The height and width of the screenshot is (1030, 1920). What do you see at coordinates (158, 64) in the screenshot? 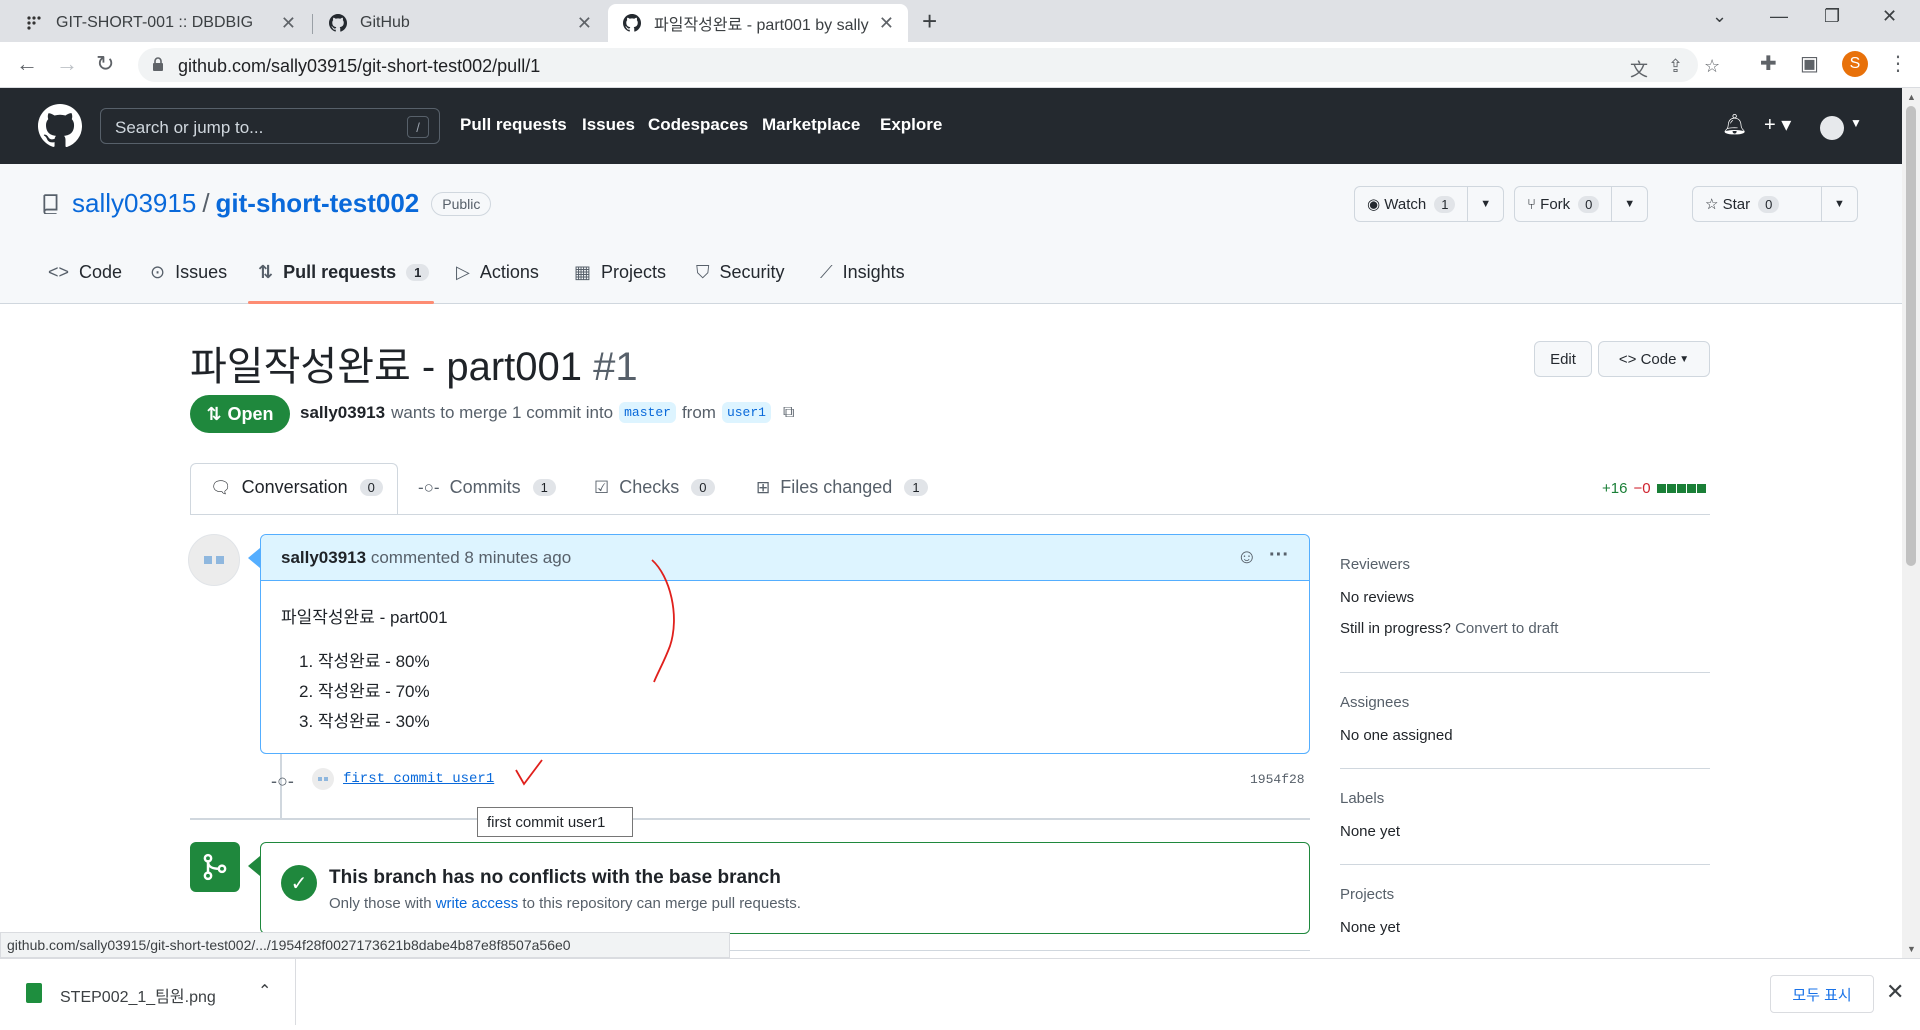
I see `lock-icon` at bounding box center [158, 64].